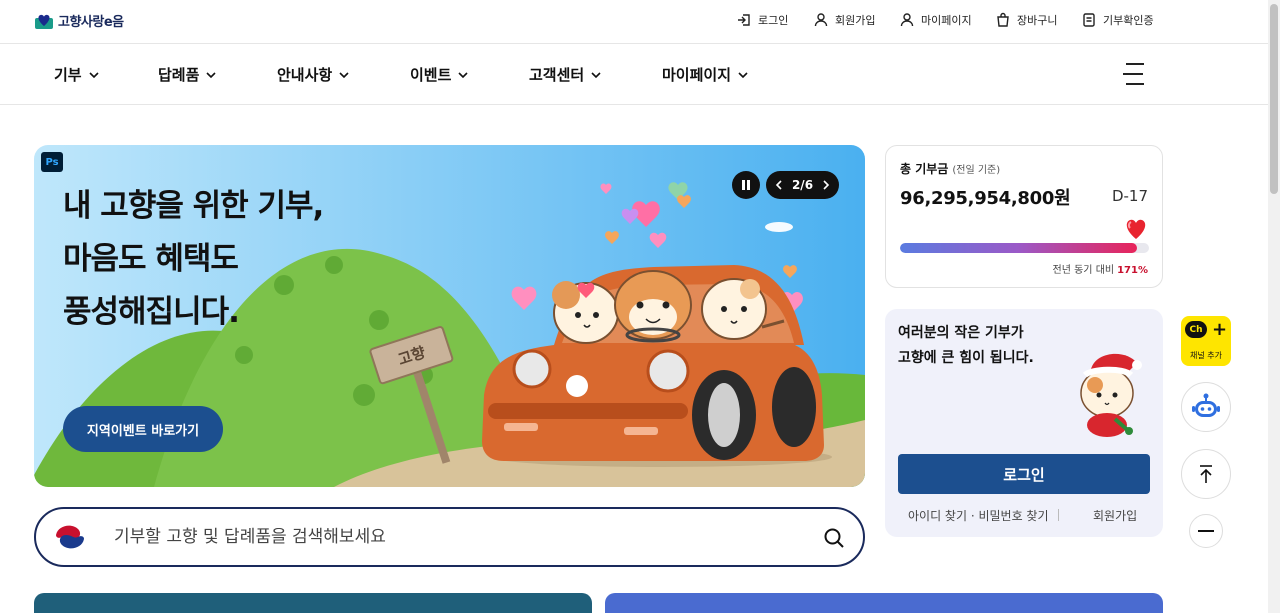  What do you see at coordinates (70, 537) in the screenshot?
I see `government-emblem-icon` at bounding box center [70, 537].